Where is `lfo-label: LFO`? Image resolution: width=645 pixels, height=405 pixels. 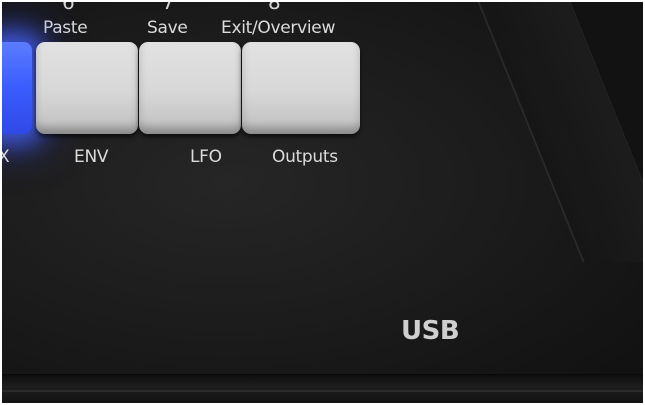
lfo-label: LFO is located at coordinates (206, 157).